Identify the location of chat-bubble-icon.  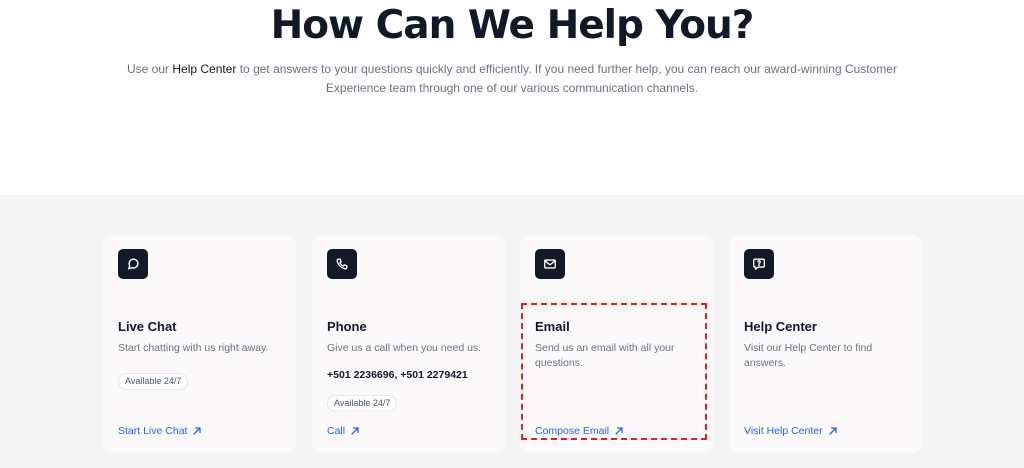
(133, 264).